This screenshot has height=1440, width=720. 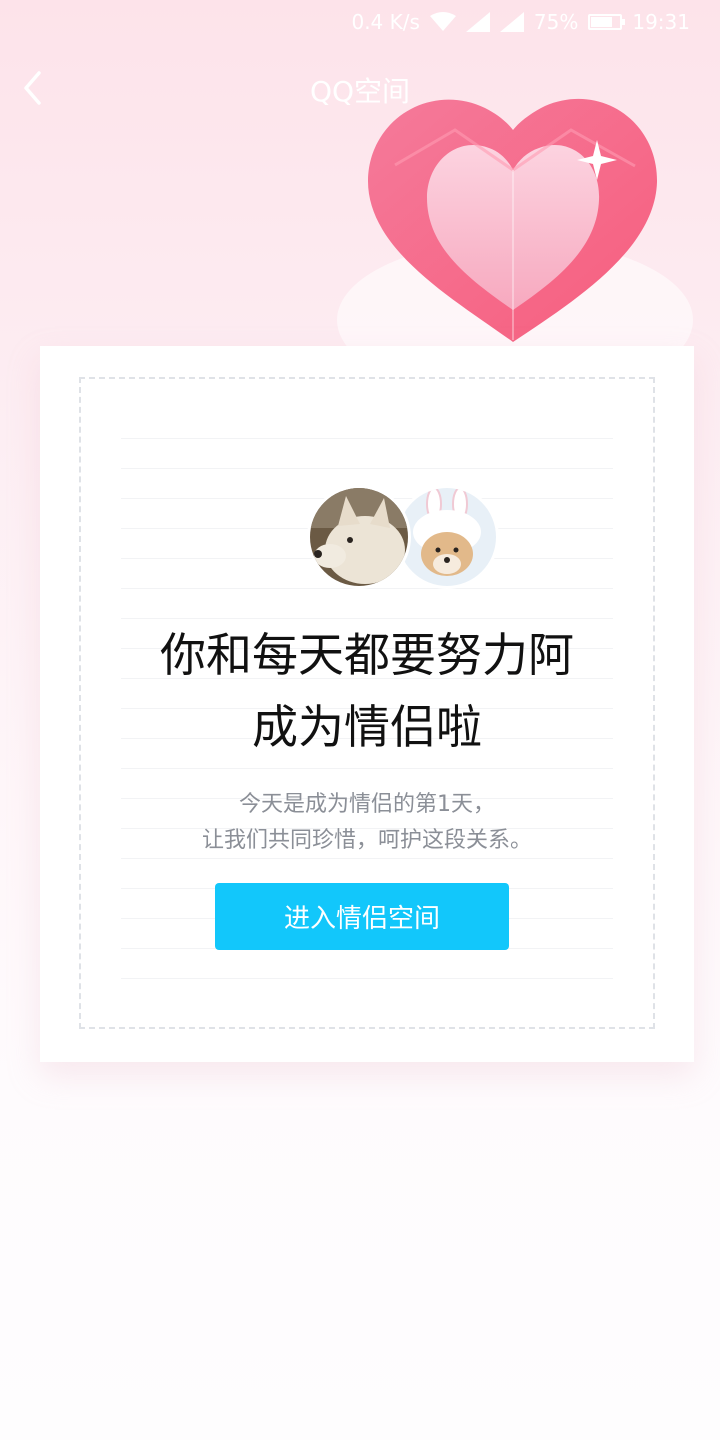 What do you see at coordinates (447, 537) in the screenshot?
I see `dog-bunny-hat-image` at bounding box center [447, 537].